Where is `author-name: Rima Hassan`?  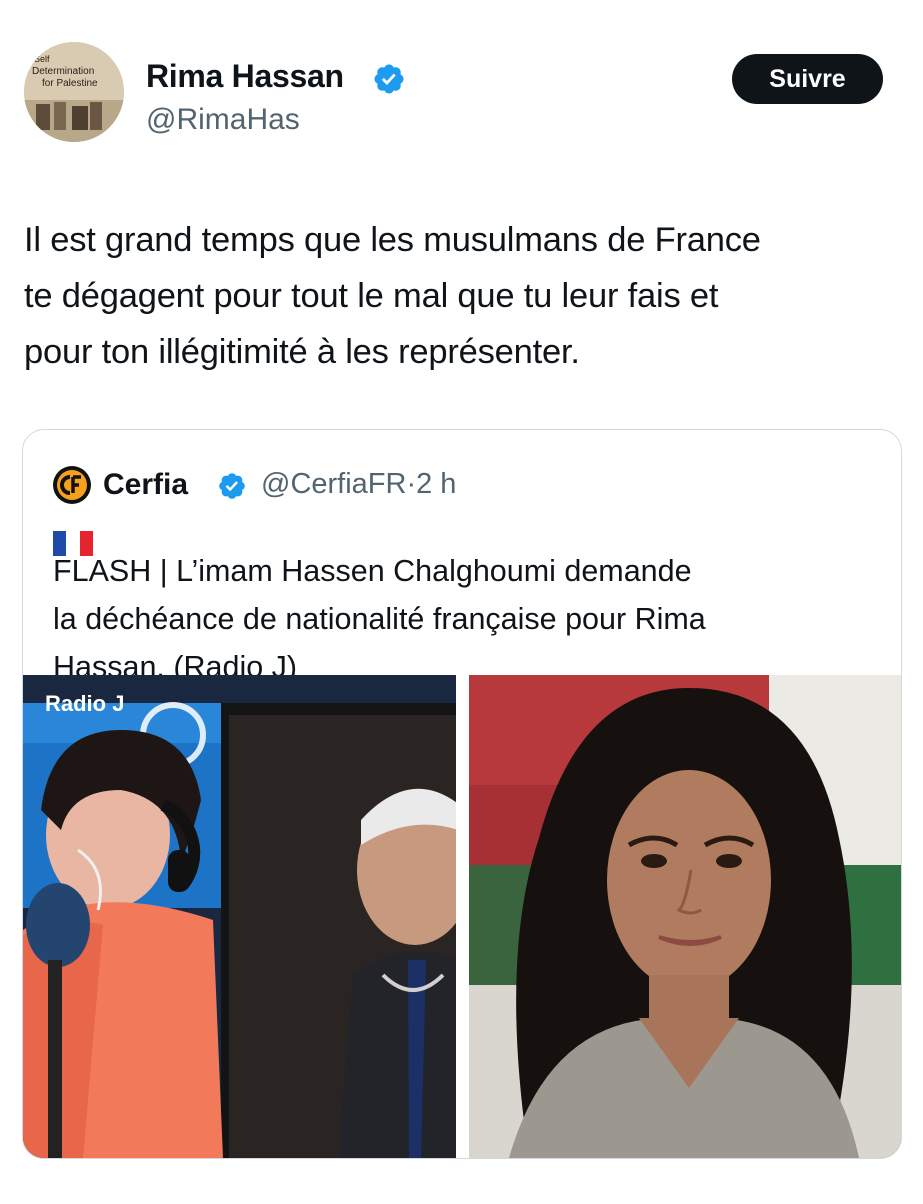
author-name: Rima Hassan is located at coordinates (245, 76).